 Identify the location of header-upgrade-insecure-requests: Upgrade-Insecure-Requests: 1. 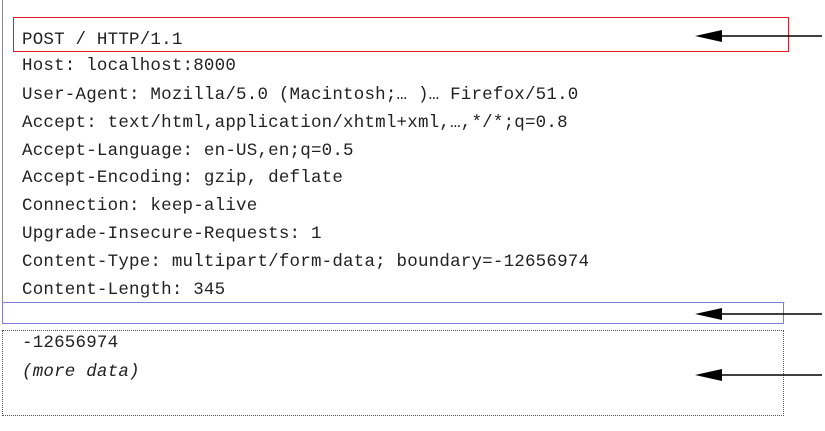
(172, 234).